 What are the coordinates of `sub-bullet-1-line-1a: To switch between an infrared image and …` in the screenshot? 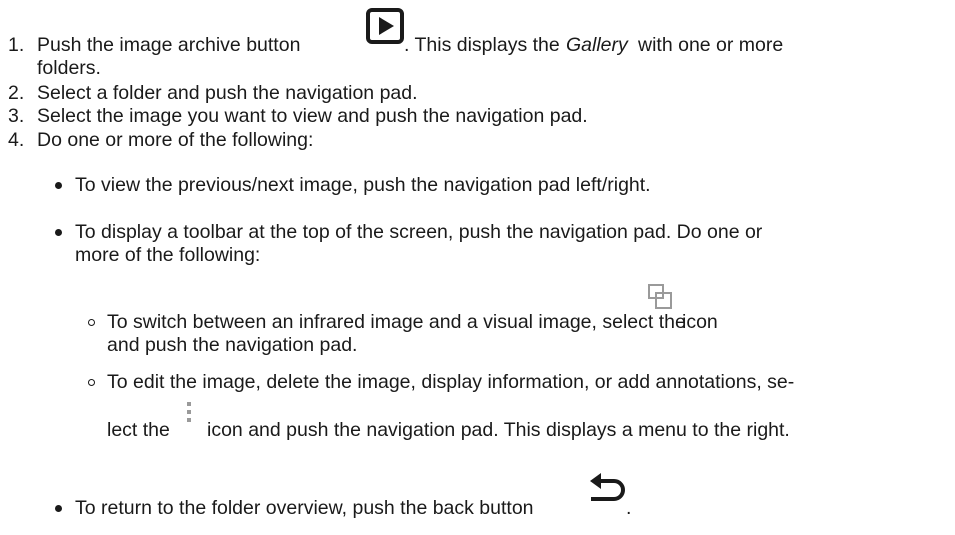 It's located at (396, 322).